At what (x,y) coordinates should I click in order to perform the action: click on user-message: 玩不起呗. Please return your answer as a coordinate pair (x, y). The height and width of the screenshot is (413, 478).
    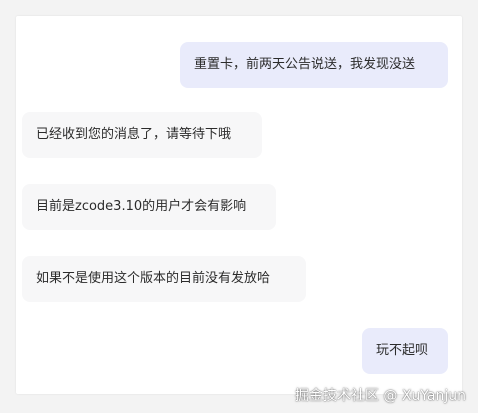
    Looking at the image, I should click on (405, 351).